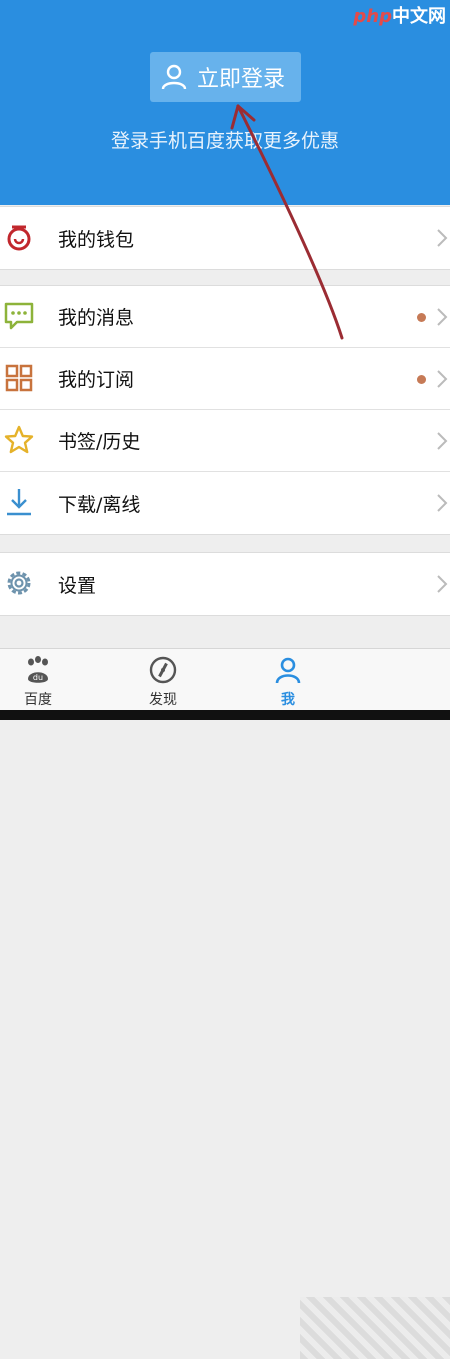 The width and height of the screenshot is (450, 1359). What do you see at coordinates (225, 379) in the screenshot?
I see `menu-item-subscriptions: 我的订阅` at bounding box center [225, 379].